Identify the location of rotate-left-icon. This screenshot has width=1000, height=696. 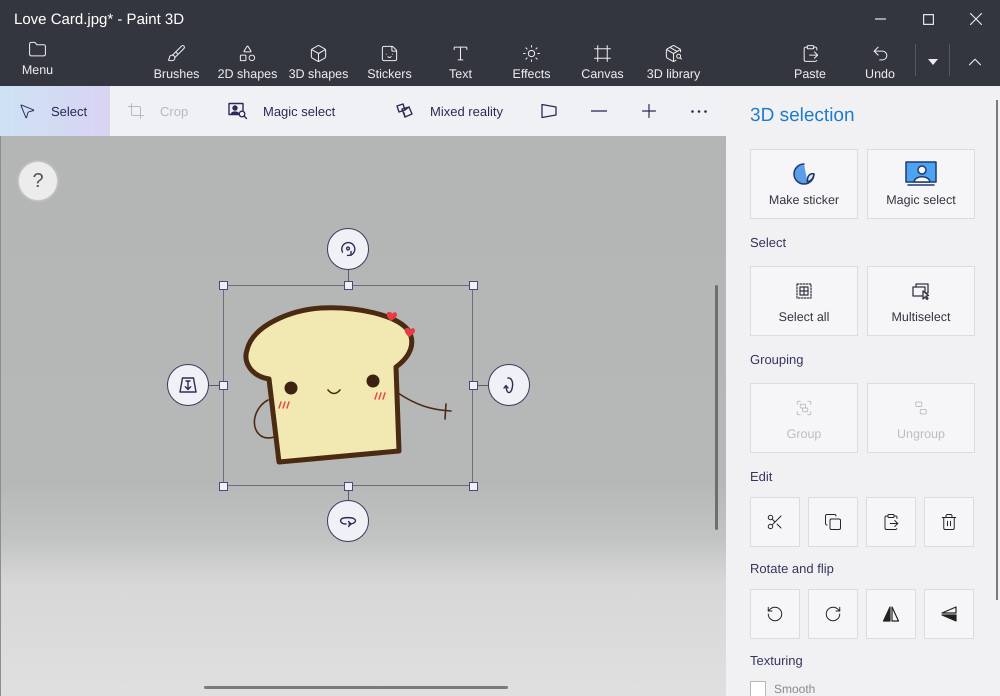
(775, 614).